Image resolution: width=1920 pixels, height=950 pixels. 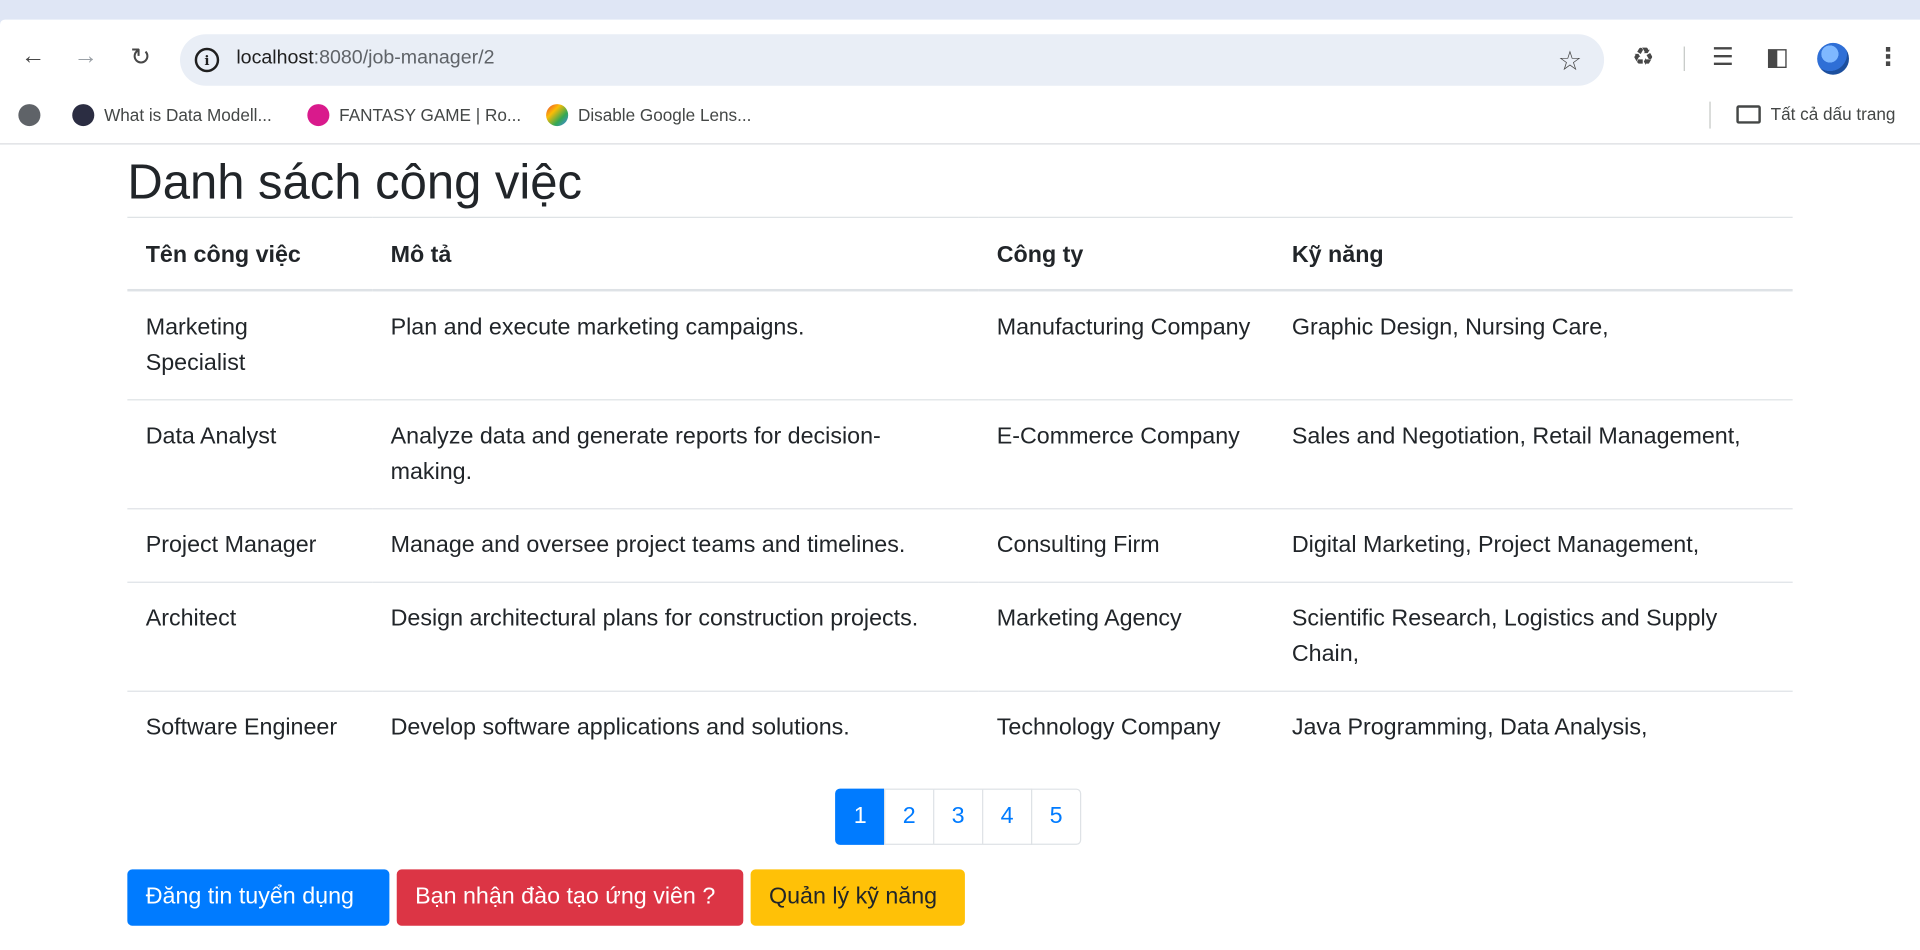 What do you see at coordinates (860, 816) in the screenshot?
I see `page-link-1: 1` at bounding box center [860, 816].